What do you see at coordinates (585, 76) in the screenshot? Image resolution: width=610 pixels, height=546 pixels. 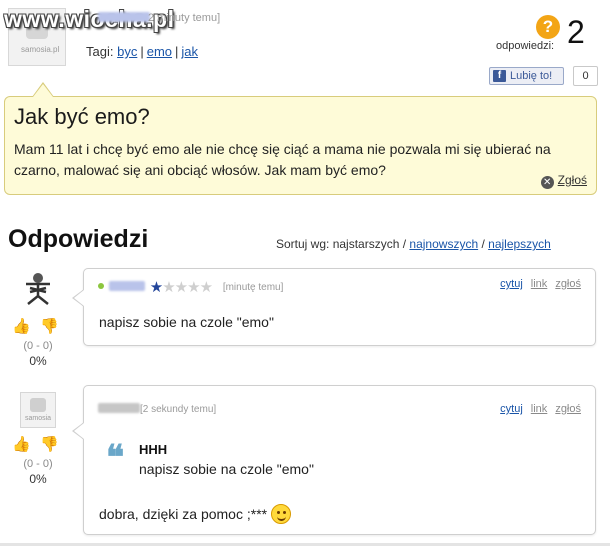 I see `like-count: 0` at bounding box center [585, 76].